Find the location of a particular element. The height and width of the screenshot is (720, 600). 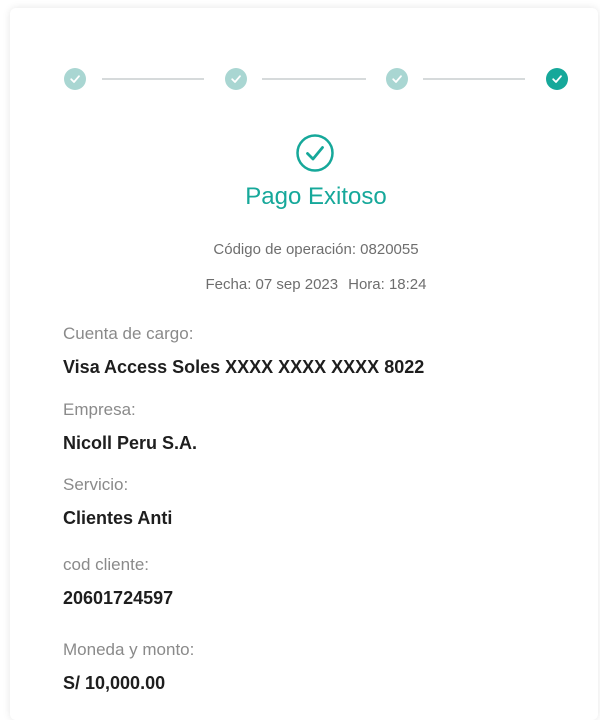

operation-code: Código de operación: 0820055 is located at coordinates (316, 249).